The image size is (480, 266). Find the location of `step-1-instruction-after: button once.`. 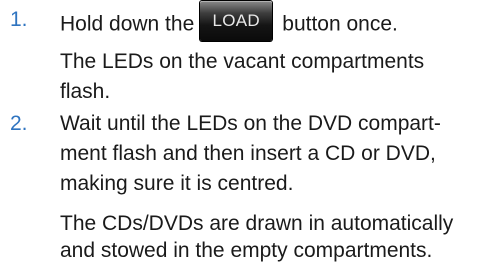

step-1-instruction-after: button once. is located at coordinates (340, 24).